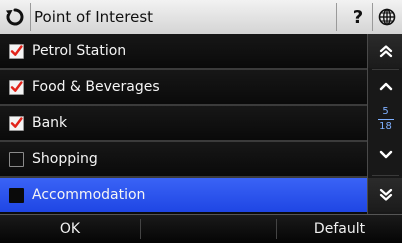  Describe the element at coordinates (96, 87) in the screenshot. I see `list-item-label: Food & Beverages` at that location.